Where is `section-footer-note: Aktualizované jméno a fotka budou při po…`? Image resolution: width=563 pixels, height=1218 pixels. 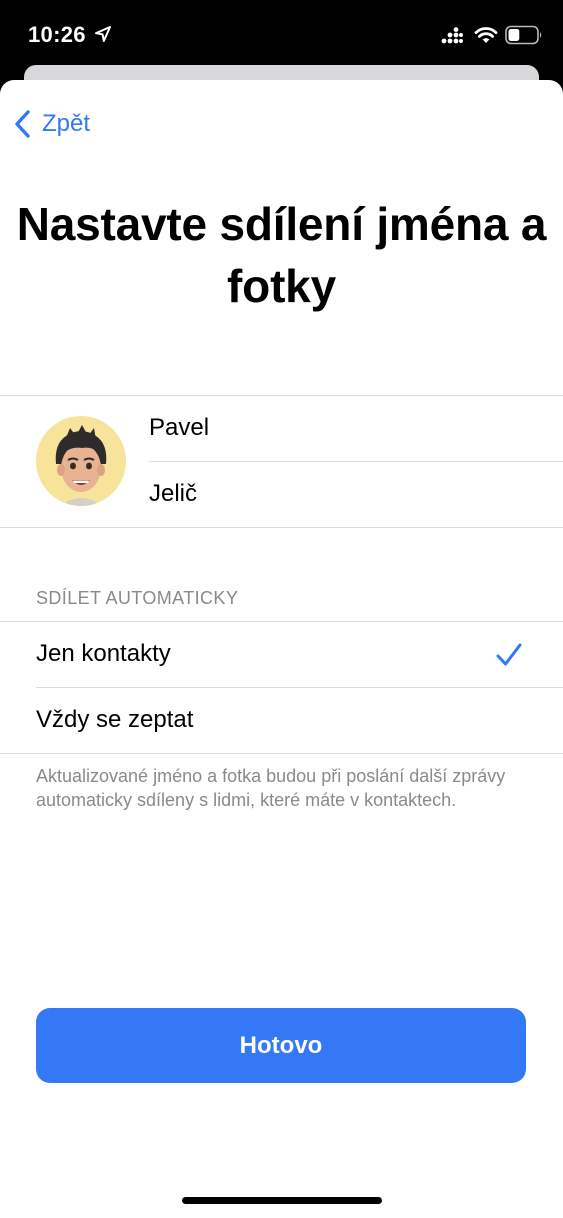 section-footer-note: Aktualizované jméno a fotka budou při po… is located at coordinates (271, 788).